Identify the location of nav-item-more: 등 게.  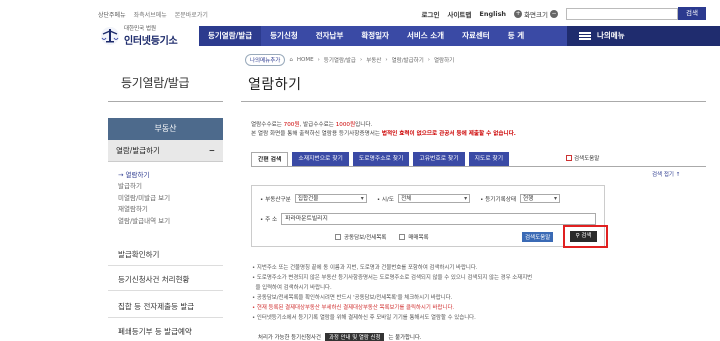
(516, 36).